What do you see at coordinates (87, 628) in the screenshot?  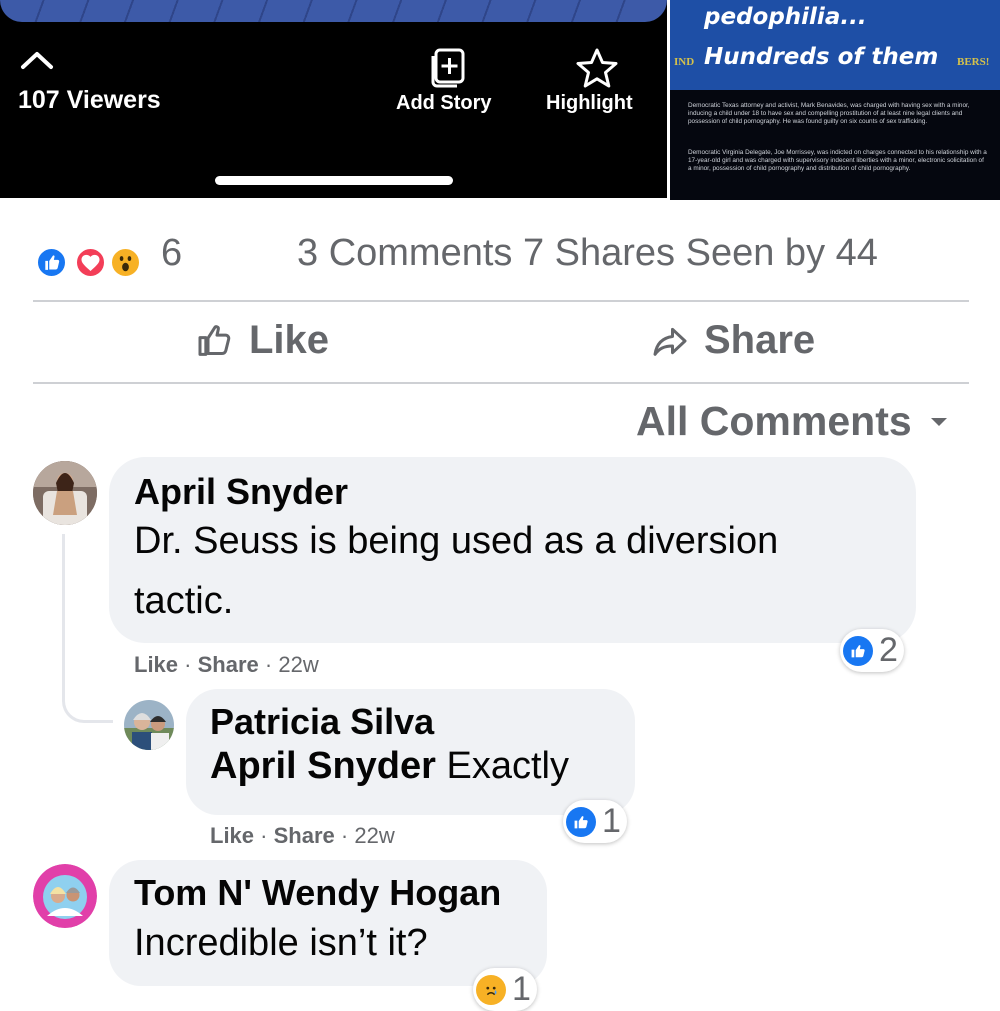 I see `reply-thread-line` at bounding box center [87, 628].